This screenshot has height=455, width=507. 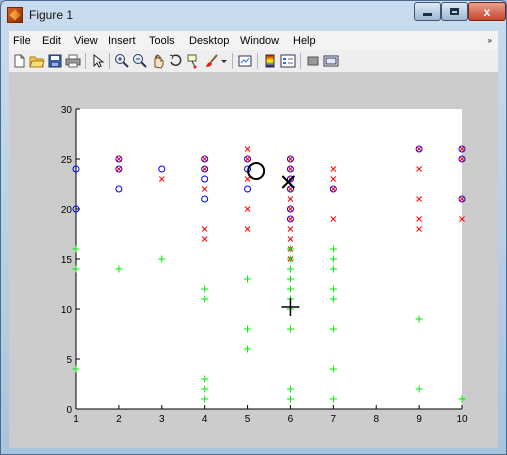 What do you see at coordinates (67, 260) in the screenshot?
I see `y-tick-label: 15` at bounding box center [67, 260].